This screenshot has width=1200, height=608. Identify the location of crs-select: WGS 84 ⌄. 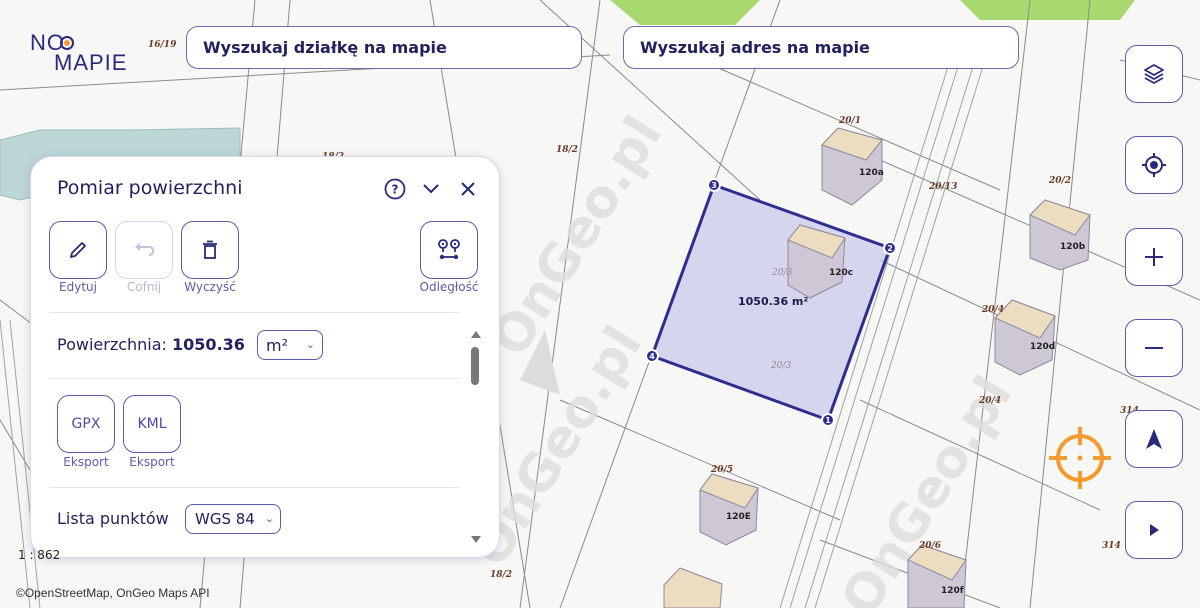
(233, 519).